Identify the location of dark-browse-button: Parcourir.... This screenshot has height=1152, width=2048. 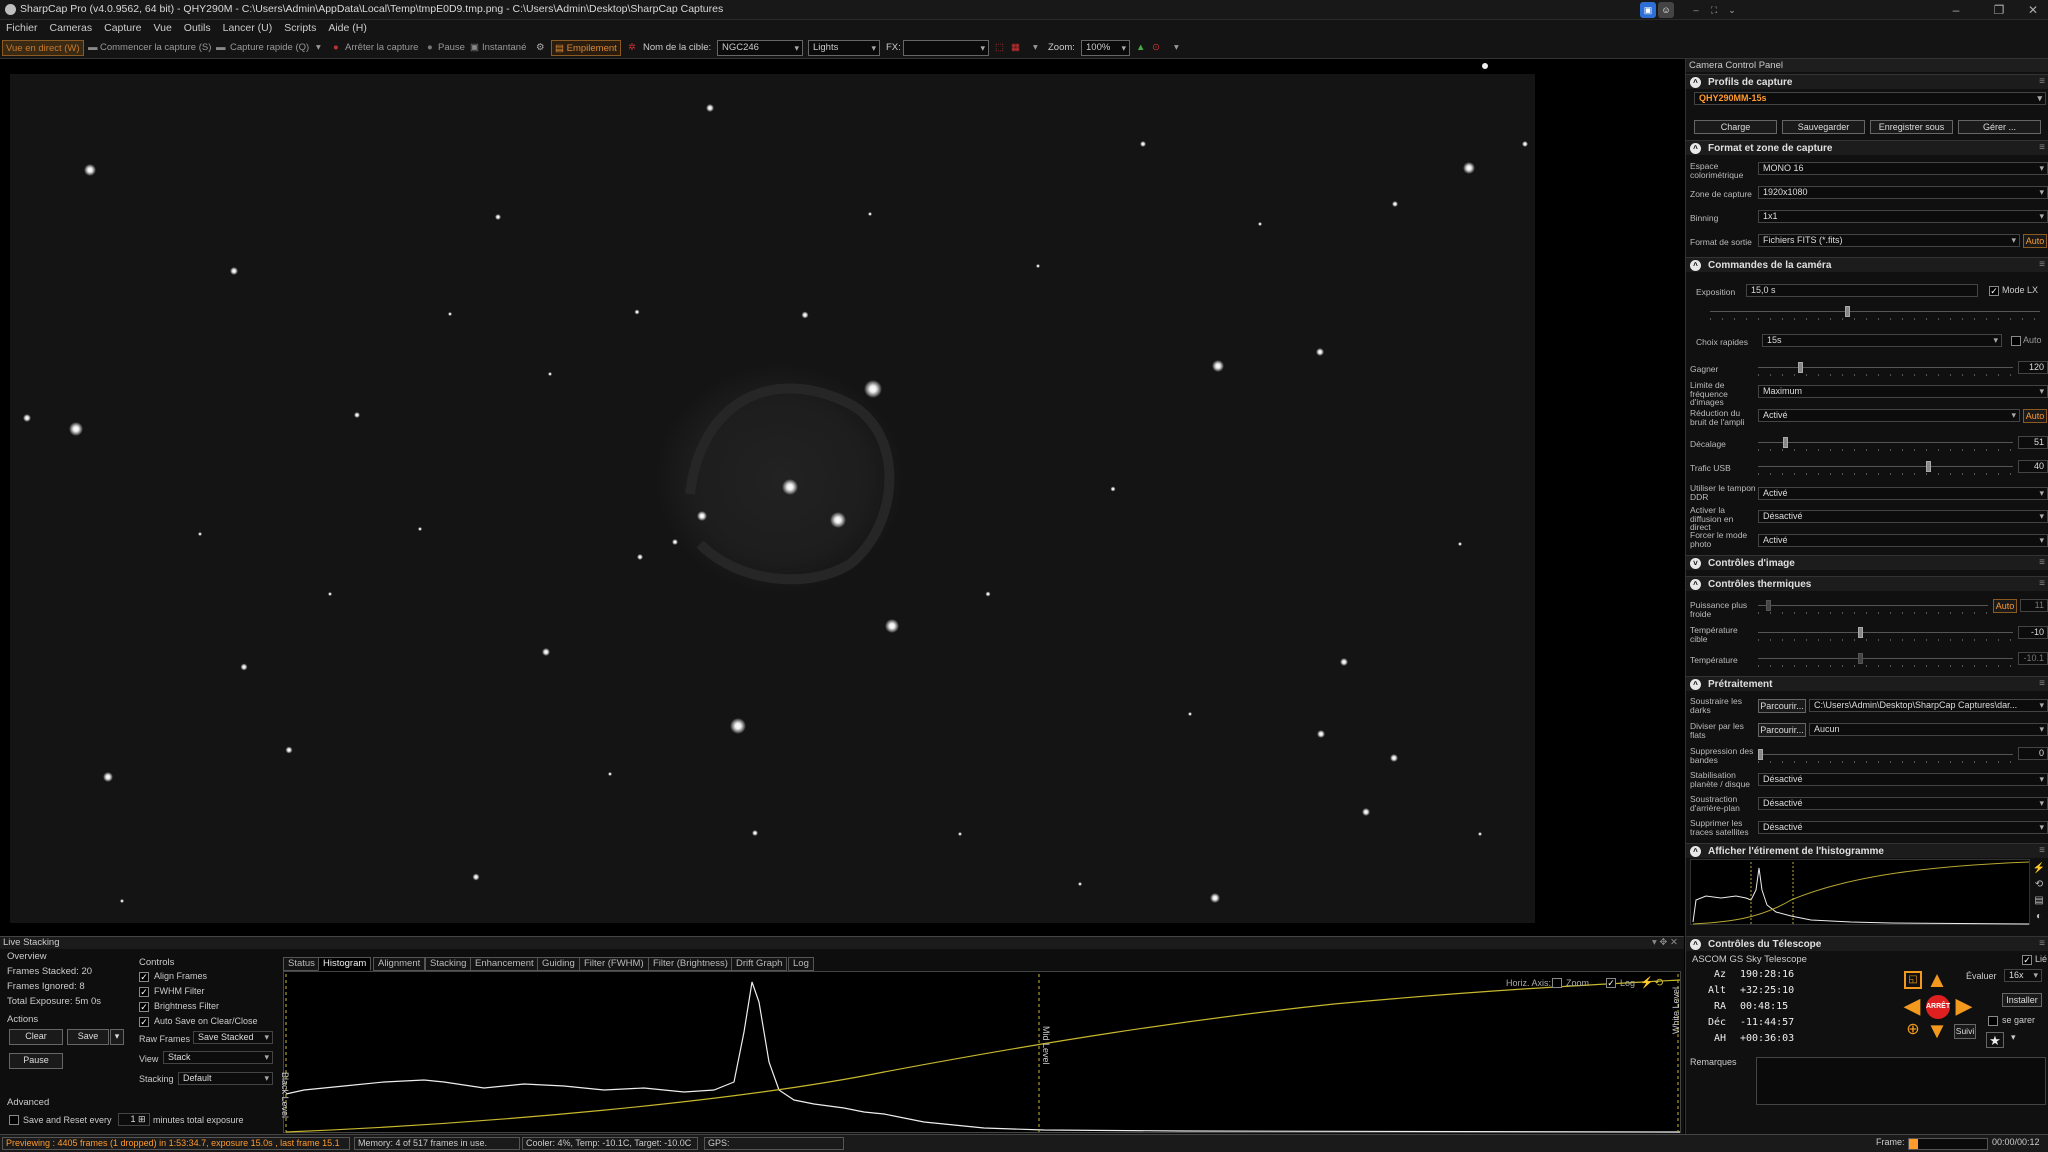
(1782, 706).